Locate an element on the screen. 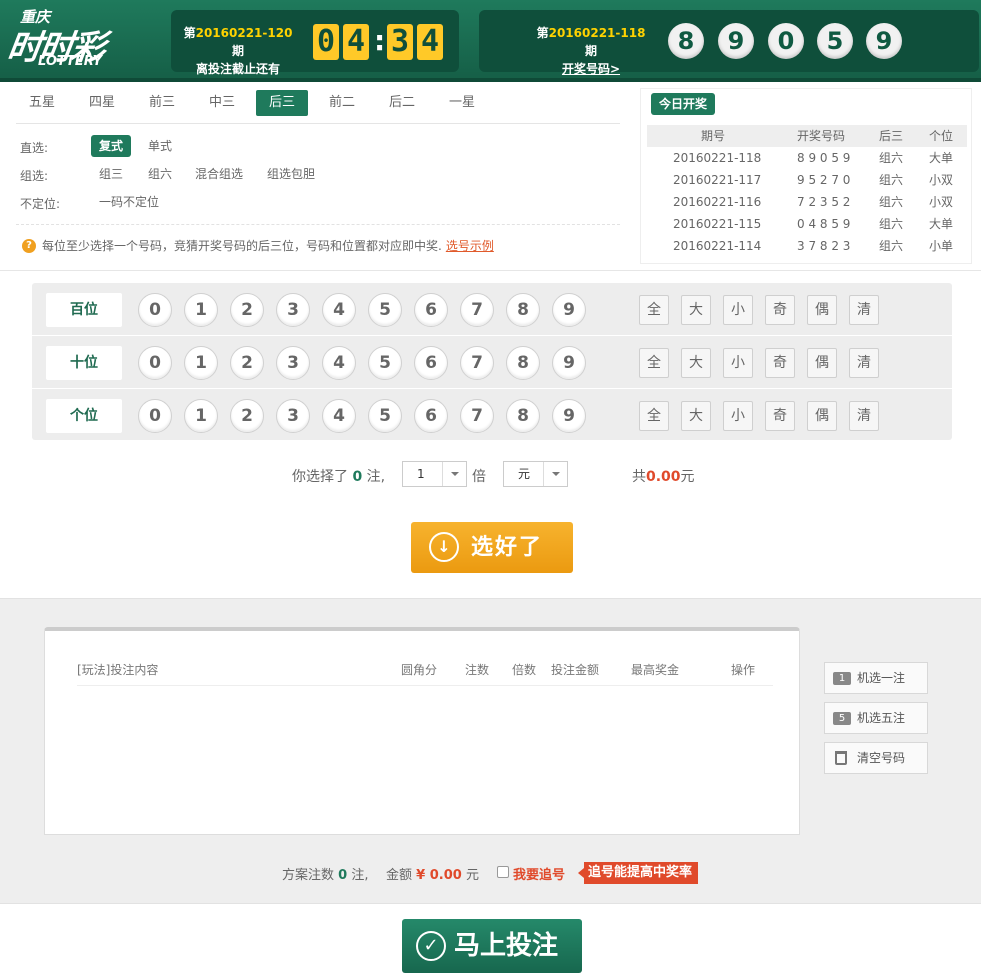  option-compound: 复式 is located at coordinates (111, 146).